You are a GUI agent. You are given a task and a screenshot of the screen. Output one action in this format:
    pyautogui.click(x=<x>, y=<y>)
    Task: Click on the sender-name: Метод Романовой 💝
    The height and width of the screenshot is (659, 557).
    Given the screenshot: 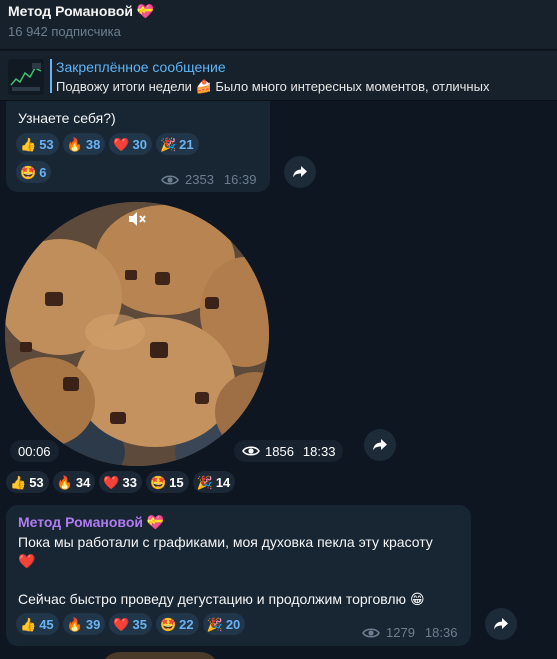 What is the action you would take?
    pyautogui.click(x=91, y=522)
    